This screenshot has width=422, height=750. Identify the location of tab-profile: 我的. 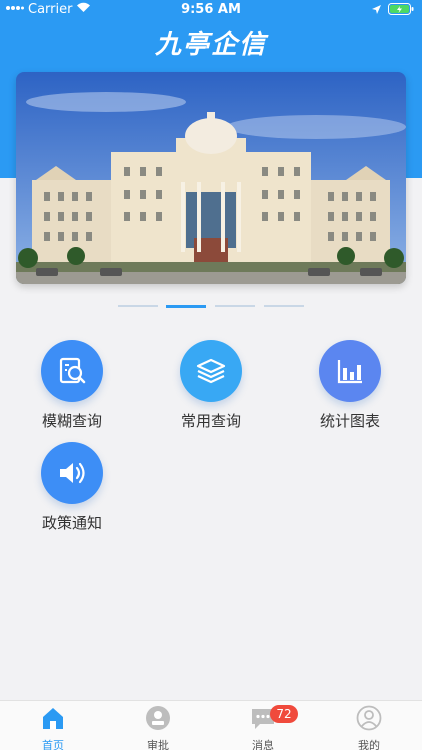
(369, 727).